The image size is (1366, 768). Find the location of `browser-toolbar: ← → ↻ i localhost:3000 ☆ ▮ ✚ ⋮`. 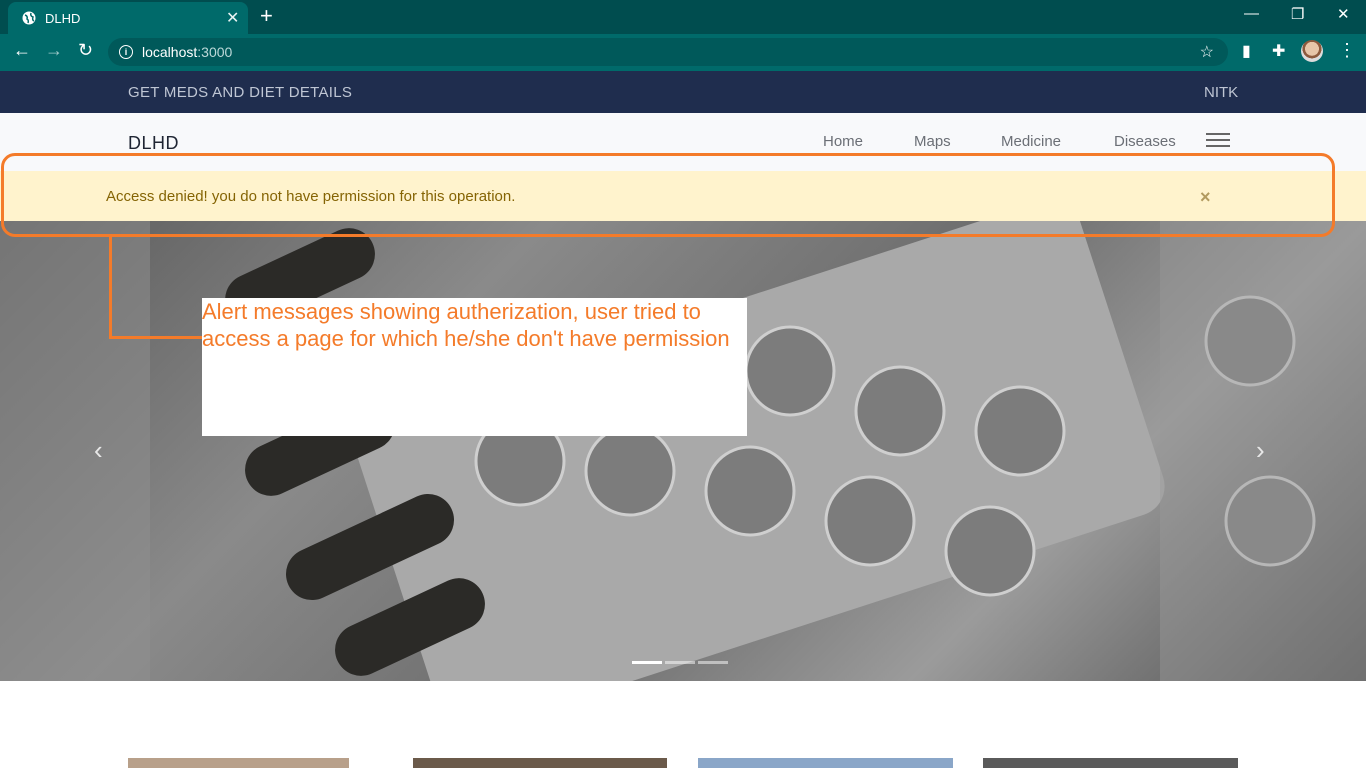

browser-toolbar: ← → ↻ i localhost:3000 ☆ ▮ ✚ ⋮ is located at coordinates (683, 52).